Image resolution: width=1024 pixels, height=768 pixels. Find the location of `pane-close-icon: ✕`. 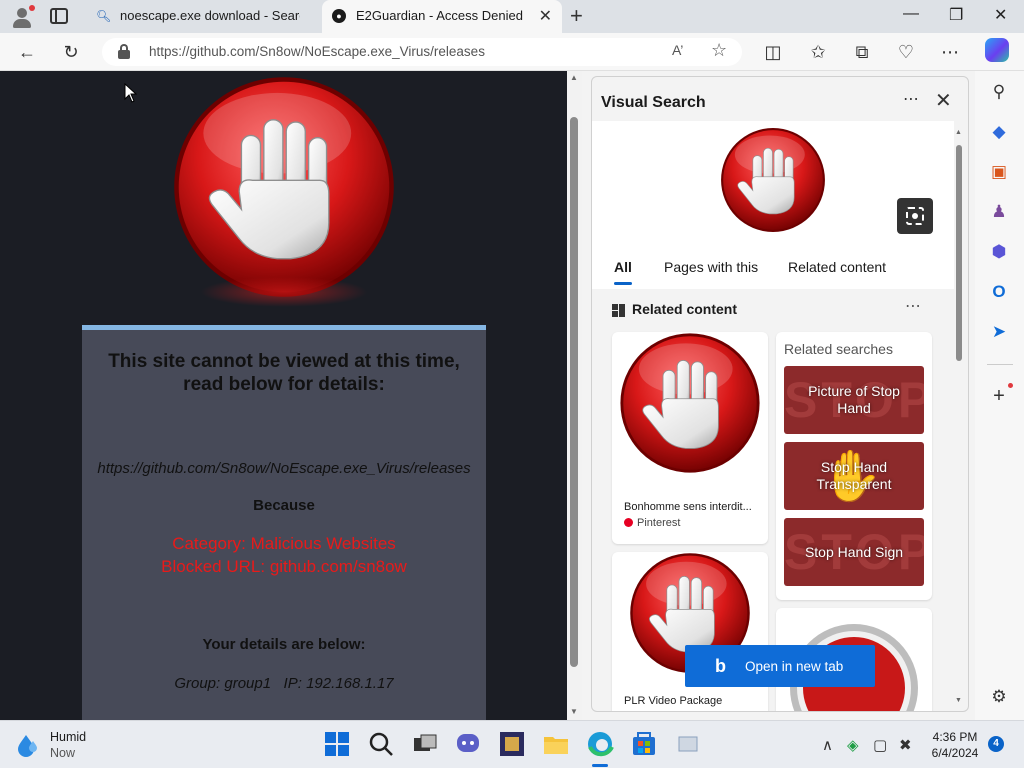

pane-close-icon: ✕ is located at coordinates (943, 100).